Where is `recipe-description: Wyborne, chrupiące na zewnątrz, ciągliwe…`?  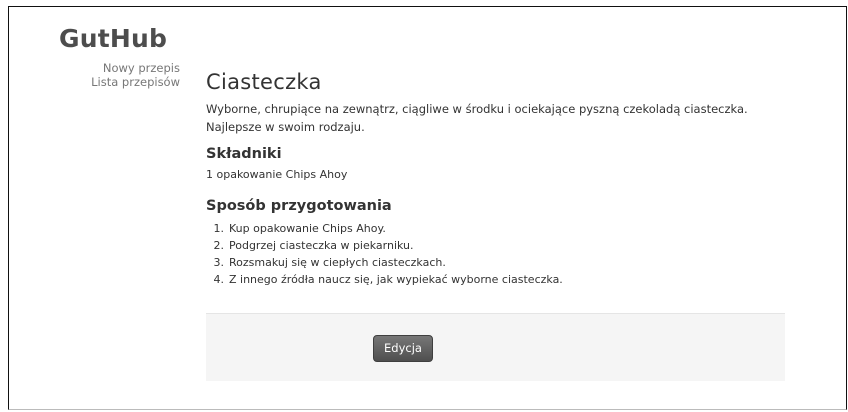 recipe-description: Wyborne, chrupiące na zewnątrz, ciągliwe… is located at coordinates (477, 118).